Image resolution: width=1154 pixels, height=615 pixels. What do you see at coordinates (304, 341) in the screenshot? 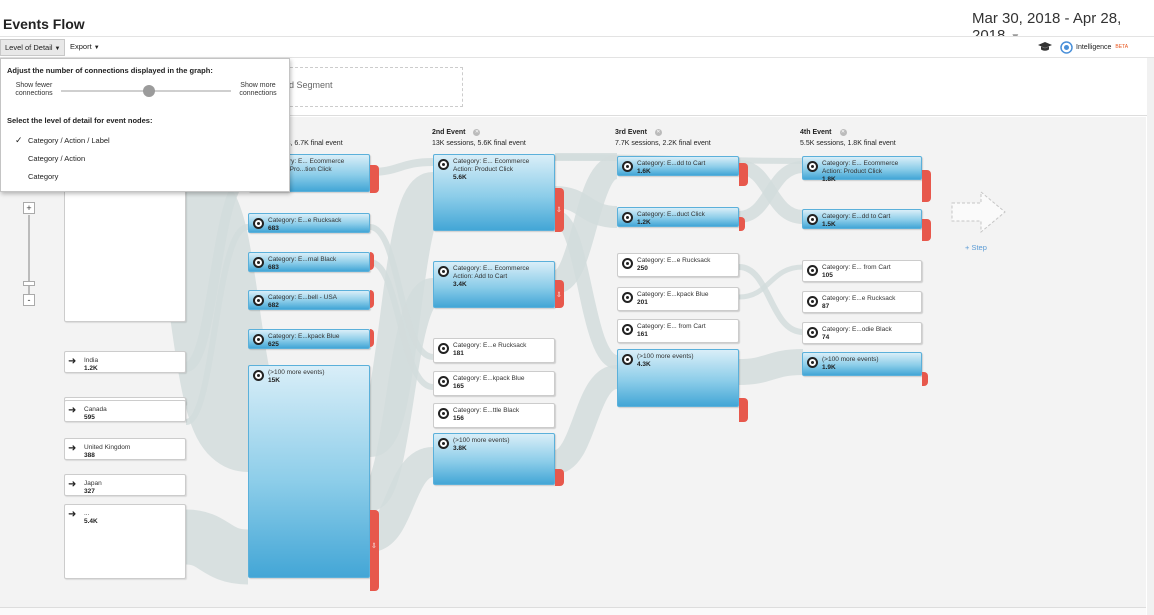
I see `event-text: Category: E...kpack Blue 625` at bounding box center [304, 341].